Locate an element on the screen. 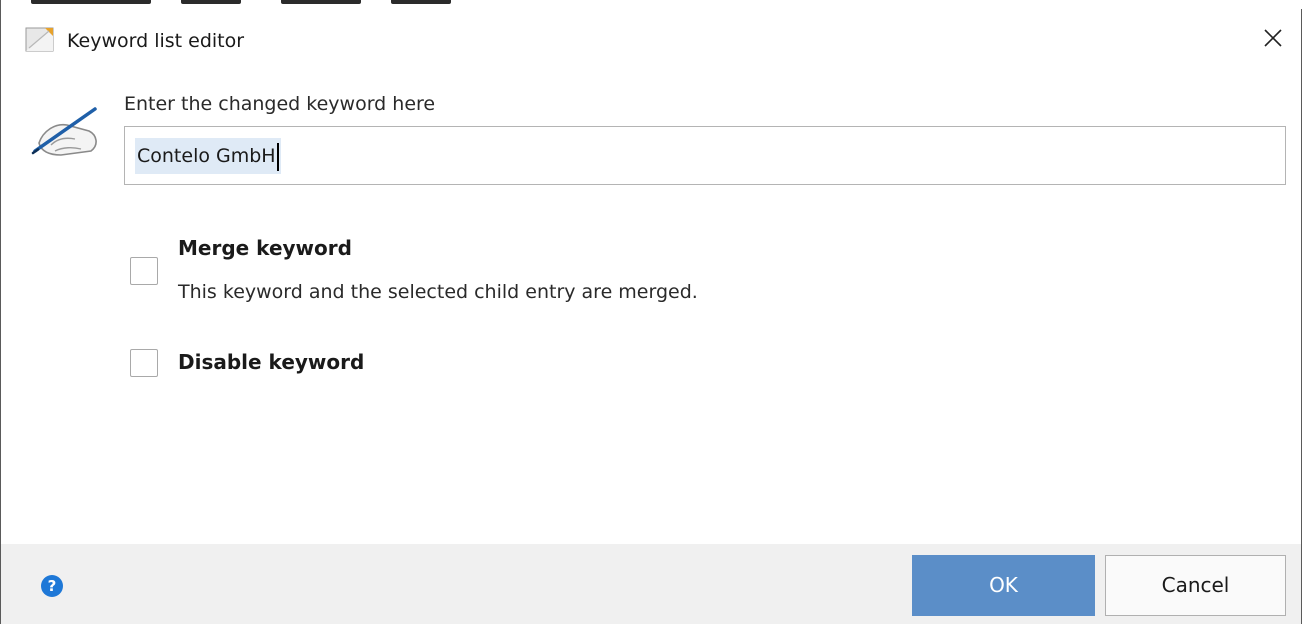  disable-keyword-label: Disable keyword is located at coordinates (271, 362).